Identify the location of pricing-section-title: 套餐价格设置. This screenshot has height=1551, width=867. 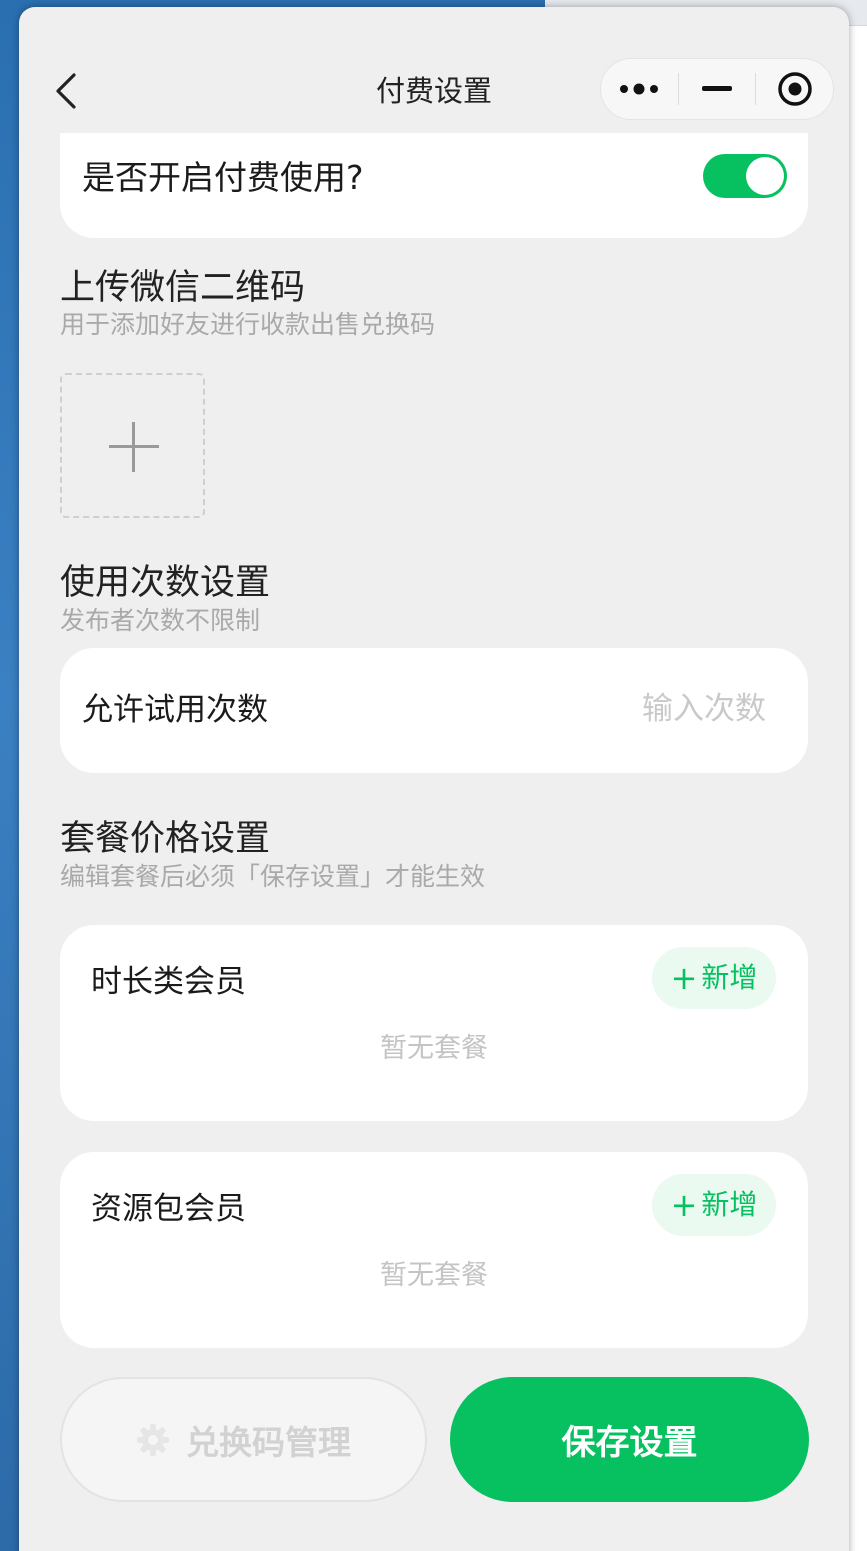
(165, 839).